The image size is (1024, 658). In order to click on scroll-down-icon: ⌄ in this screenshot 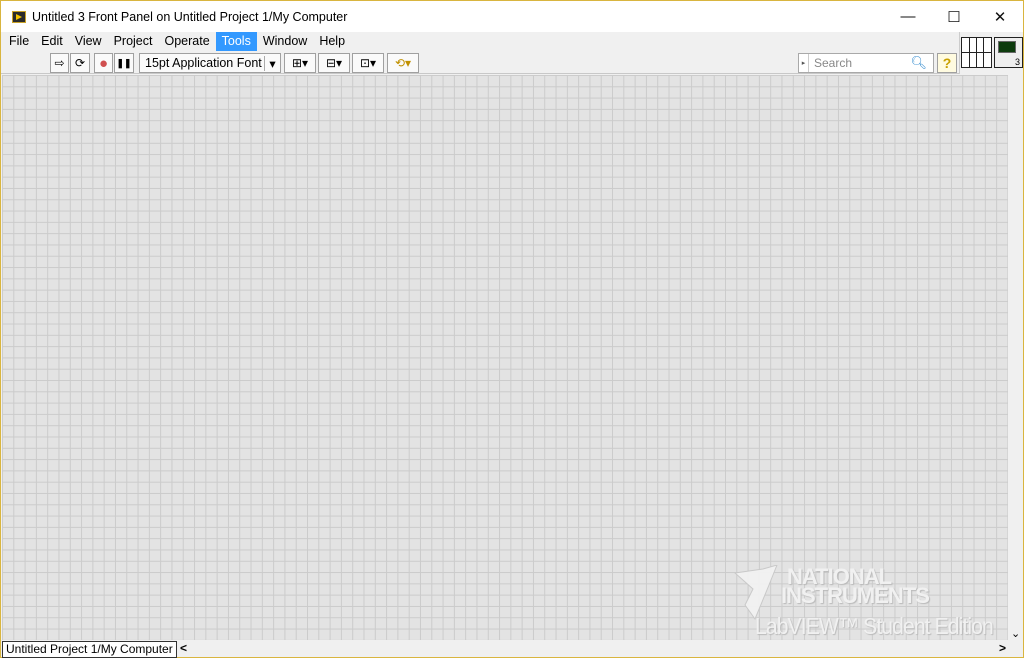, I will do `click(1015, 633)`.